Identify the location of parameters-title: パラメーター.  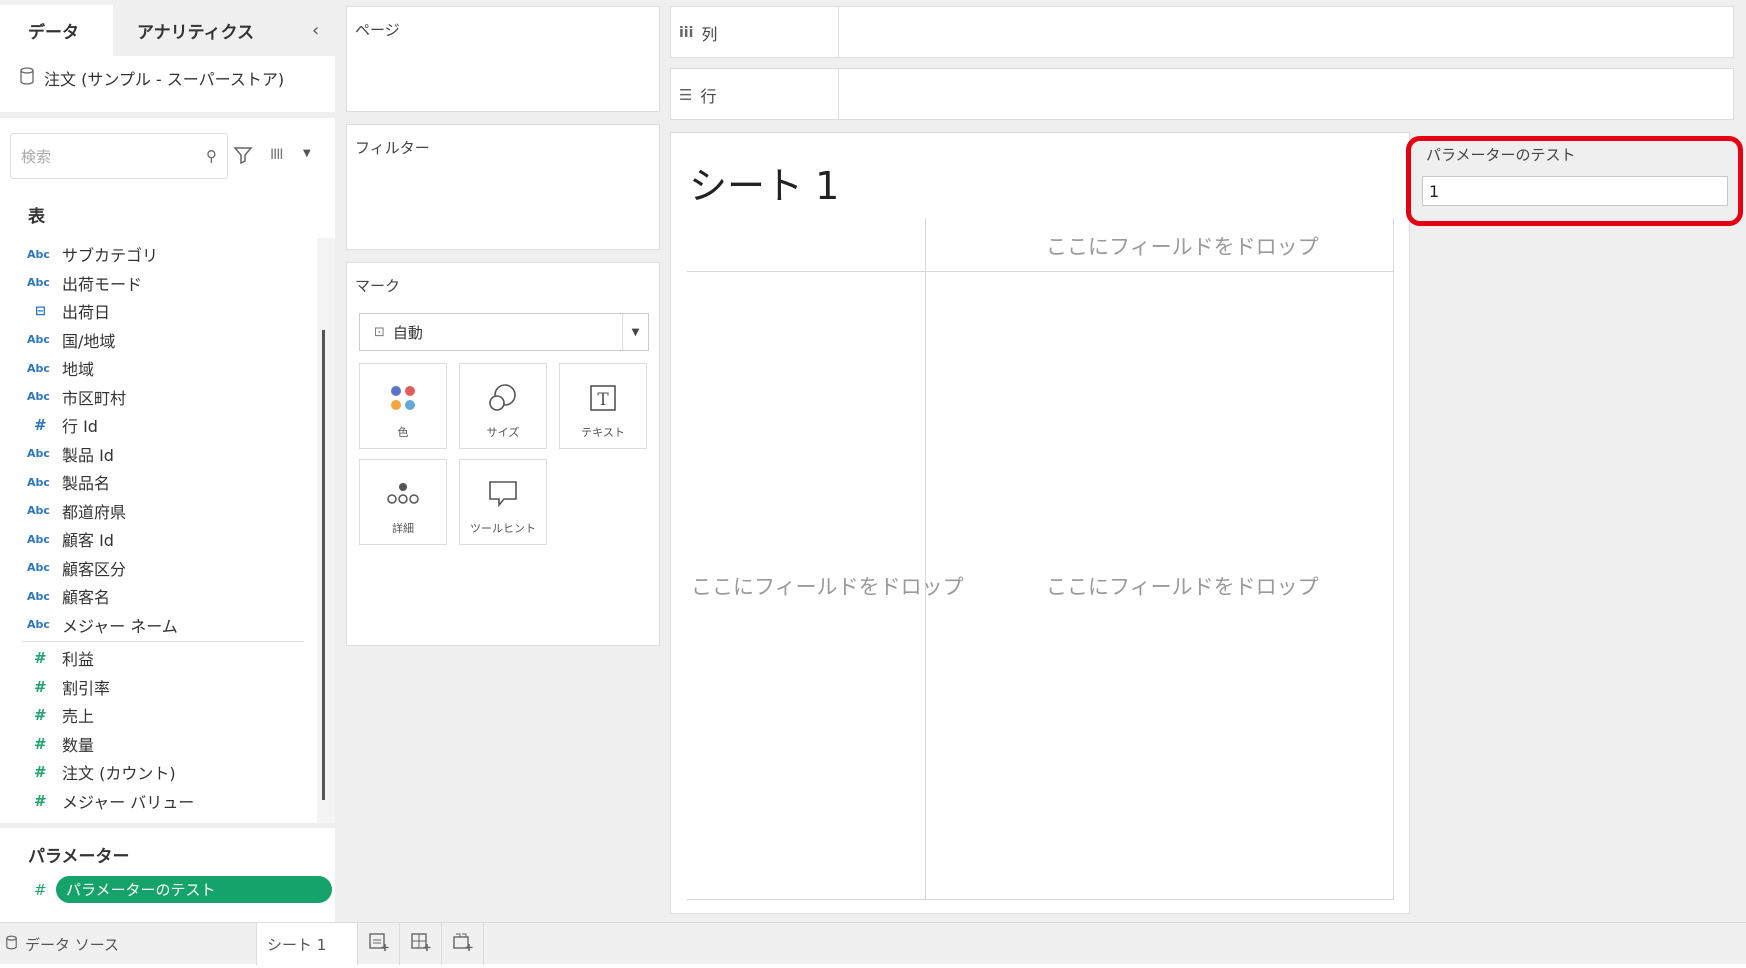
(79, 857).